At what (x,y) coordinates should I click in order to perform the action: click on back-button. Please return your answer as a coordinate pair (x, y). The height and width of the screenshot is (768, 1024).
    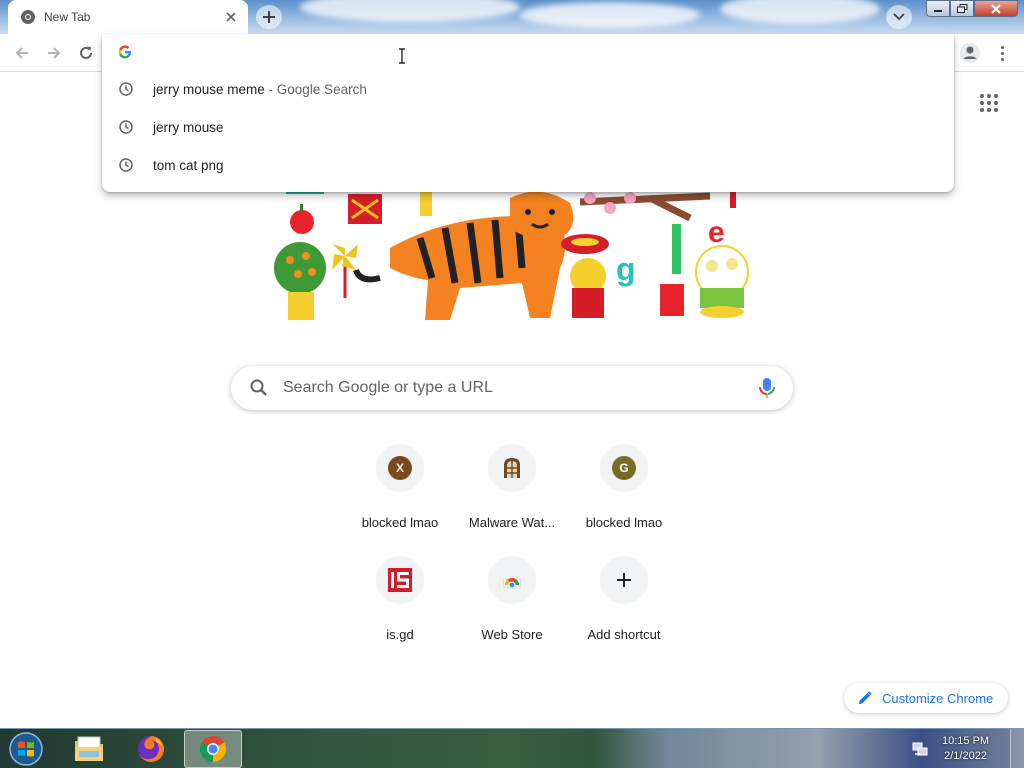
    Looking at the image, I should click on (22, 53).